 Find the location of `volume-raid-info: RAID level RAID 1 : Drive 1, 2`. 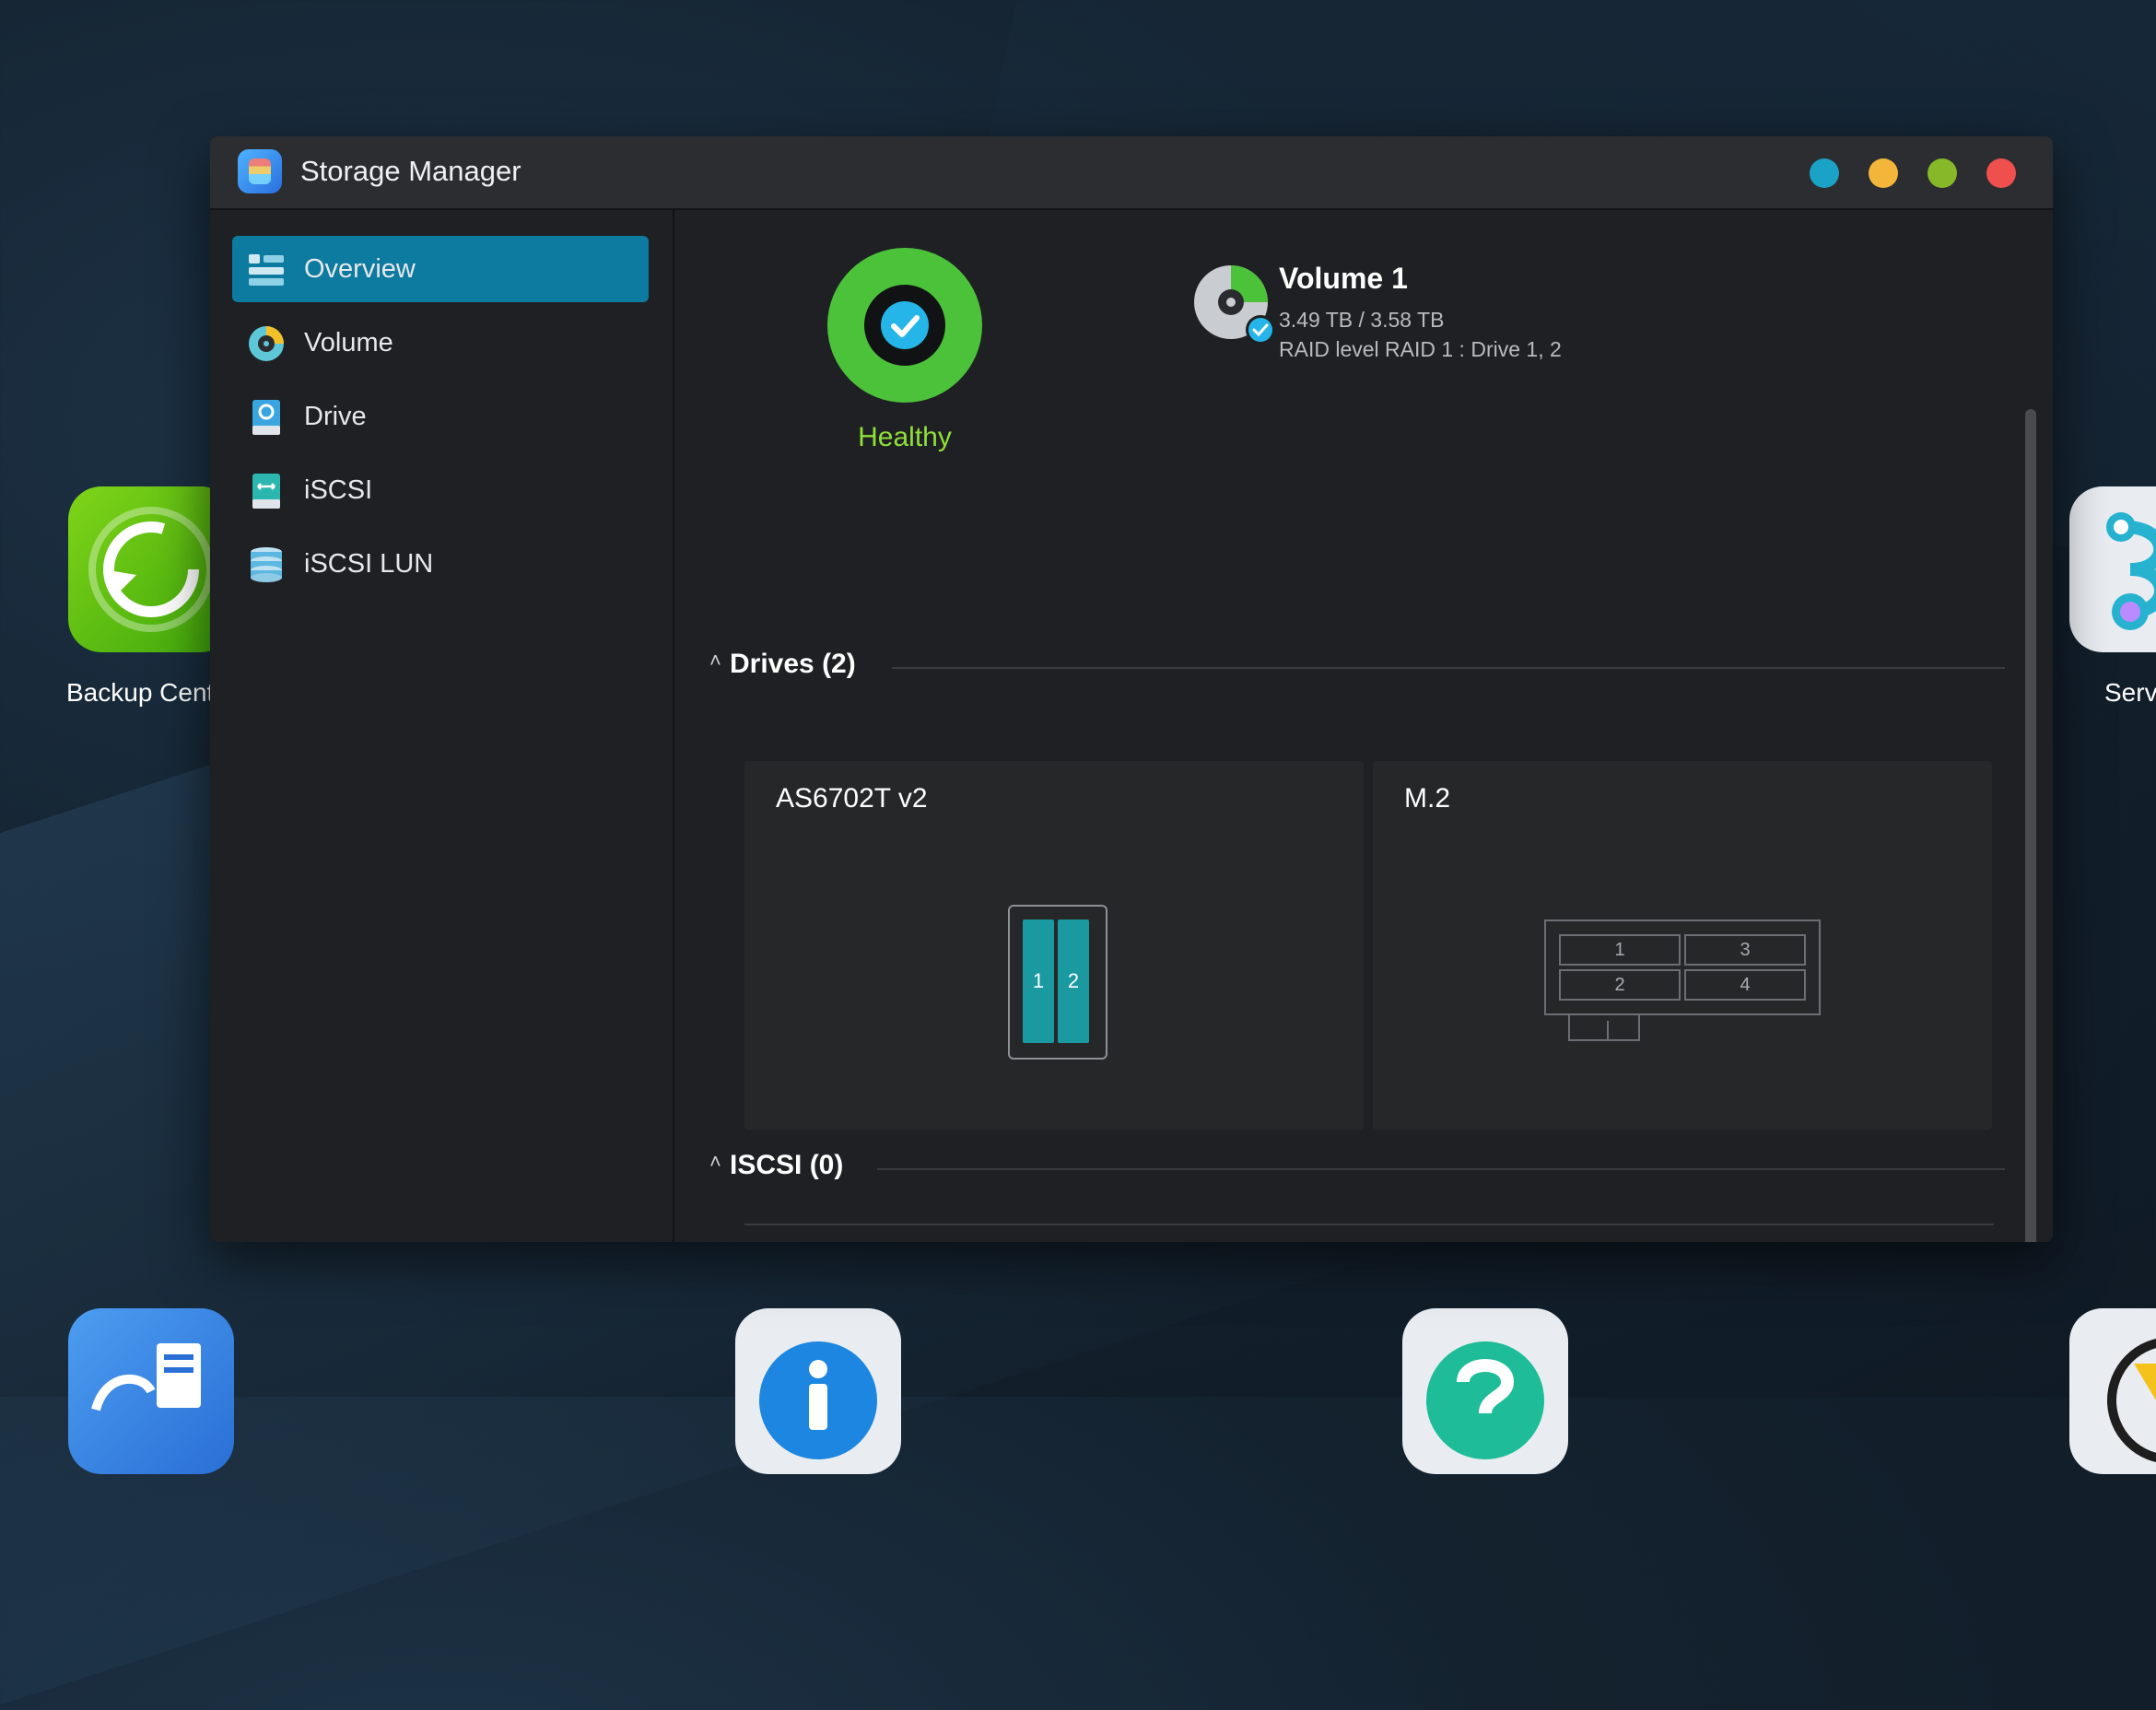

volume-raid-info: RAID level RAID 1 : Drive 1, 2 is located at coordinates (1420, 349).